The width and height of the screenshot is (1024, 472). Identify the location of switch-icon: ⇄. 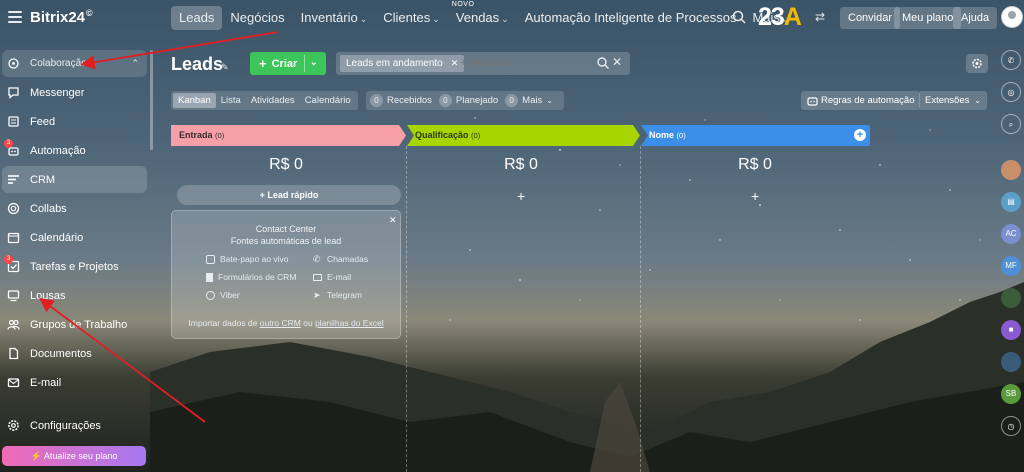
(820, 17).